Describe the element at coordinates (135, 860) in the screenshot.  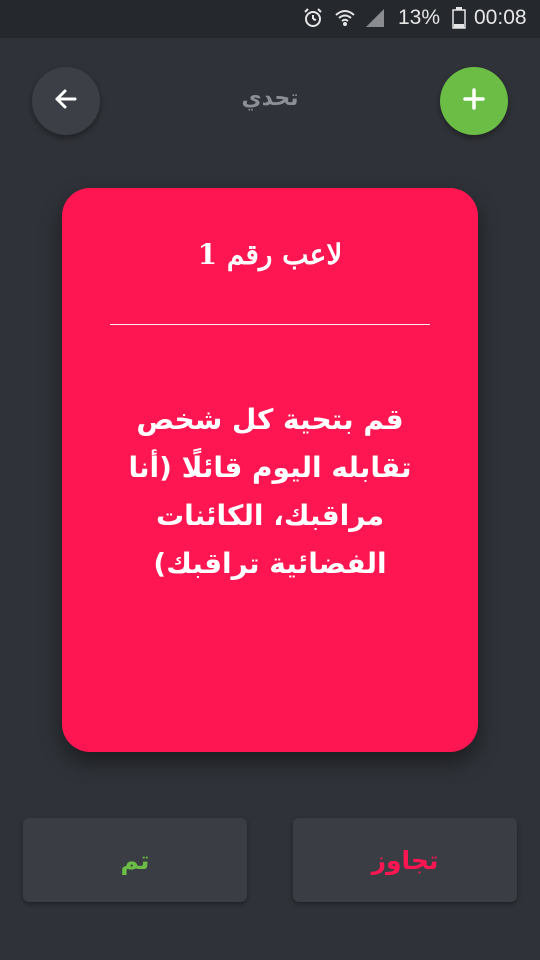
I see `done-button: تم` at that location.